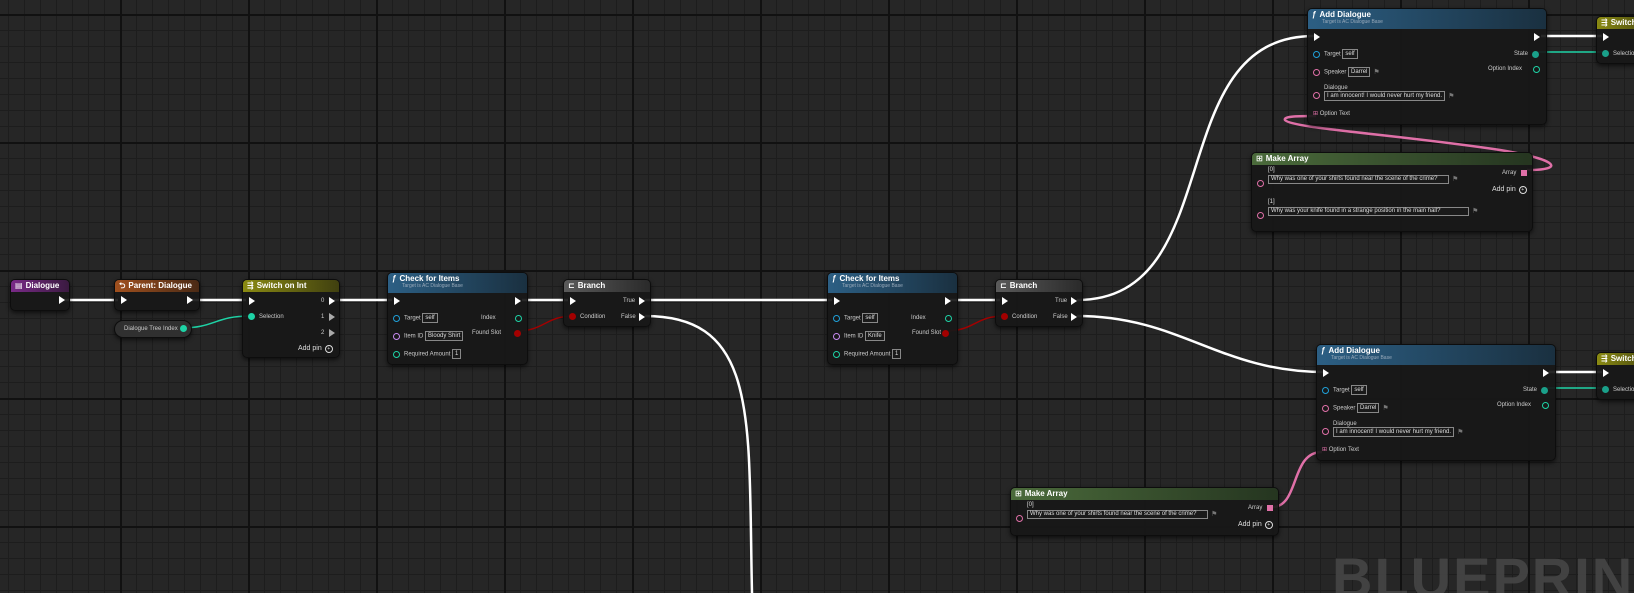 Image resolution: width=1634 pixels, height=593 pixels. I want to click on case-2-exec-pin, so click(332, 333).